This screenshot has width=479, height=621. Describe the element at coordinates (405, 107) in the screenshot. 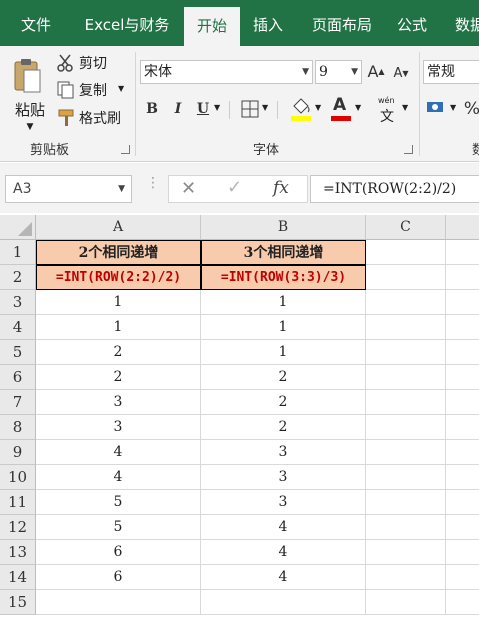

I see `phonetic-dropdown-icon: ▼` at that location.